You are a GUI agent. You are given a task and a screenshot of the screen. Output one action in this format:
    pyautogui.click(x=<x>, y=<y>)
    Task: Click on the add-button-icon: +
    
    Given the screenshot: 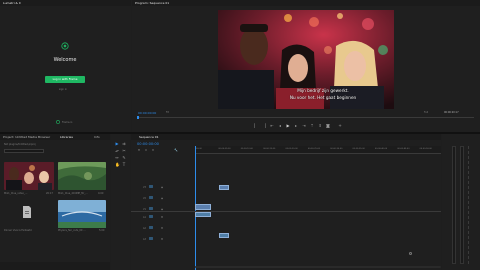 What is the action you would take?
    pyautogui.click(x=340, y=126)
    